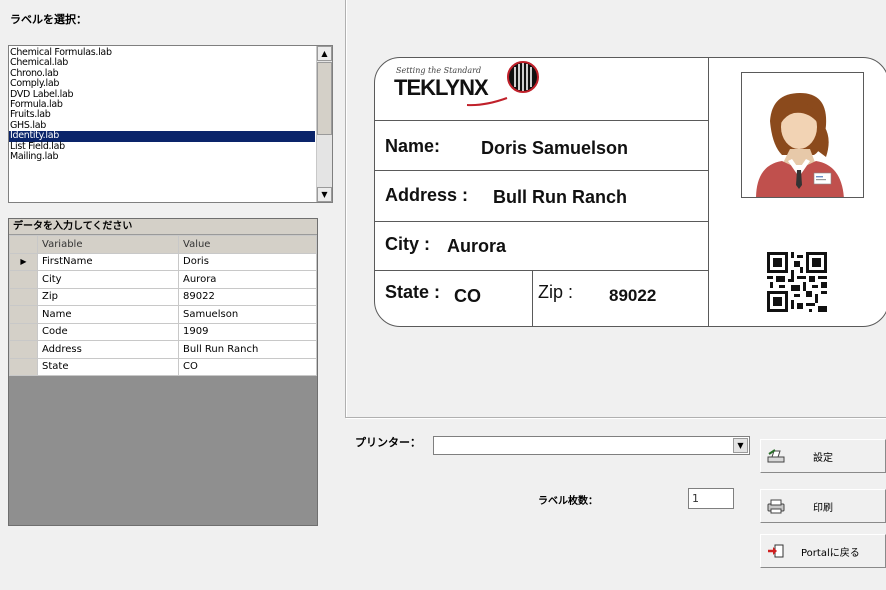  What do you see at coordinates (560, 197) in the screenshot?
I see `address-value: Bull Run Ranch` at bounding box center [560, 197].